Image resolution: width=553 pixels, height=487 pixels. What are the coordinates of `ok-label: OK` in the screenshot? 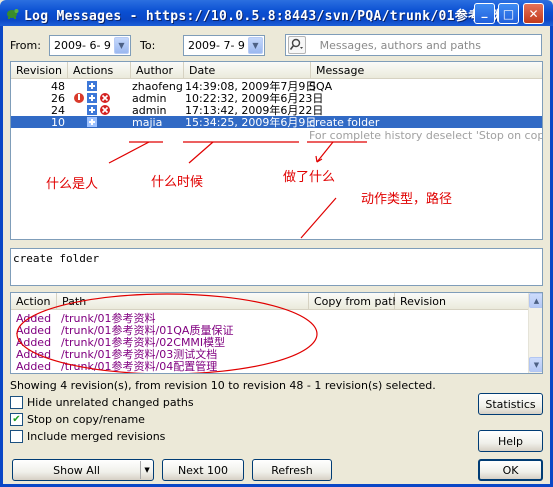 It's located at (510, 470).